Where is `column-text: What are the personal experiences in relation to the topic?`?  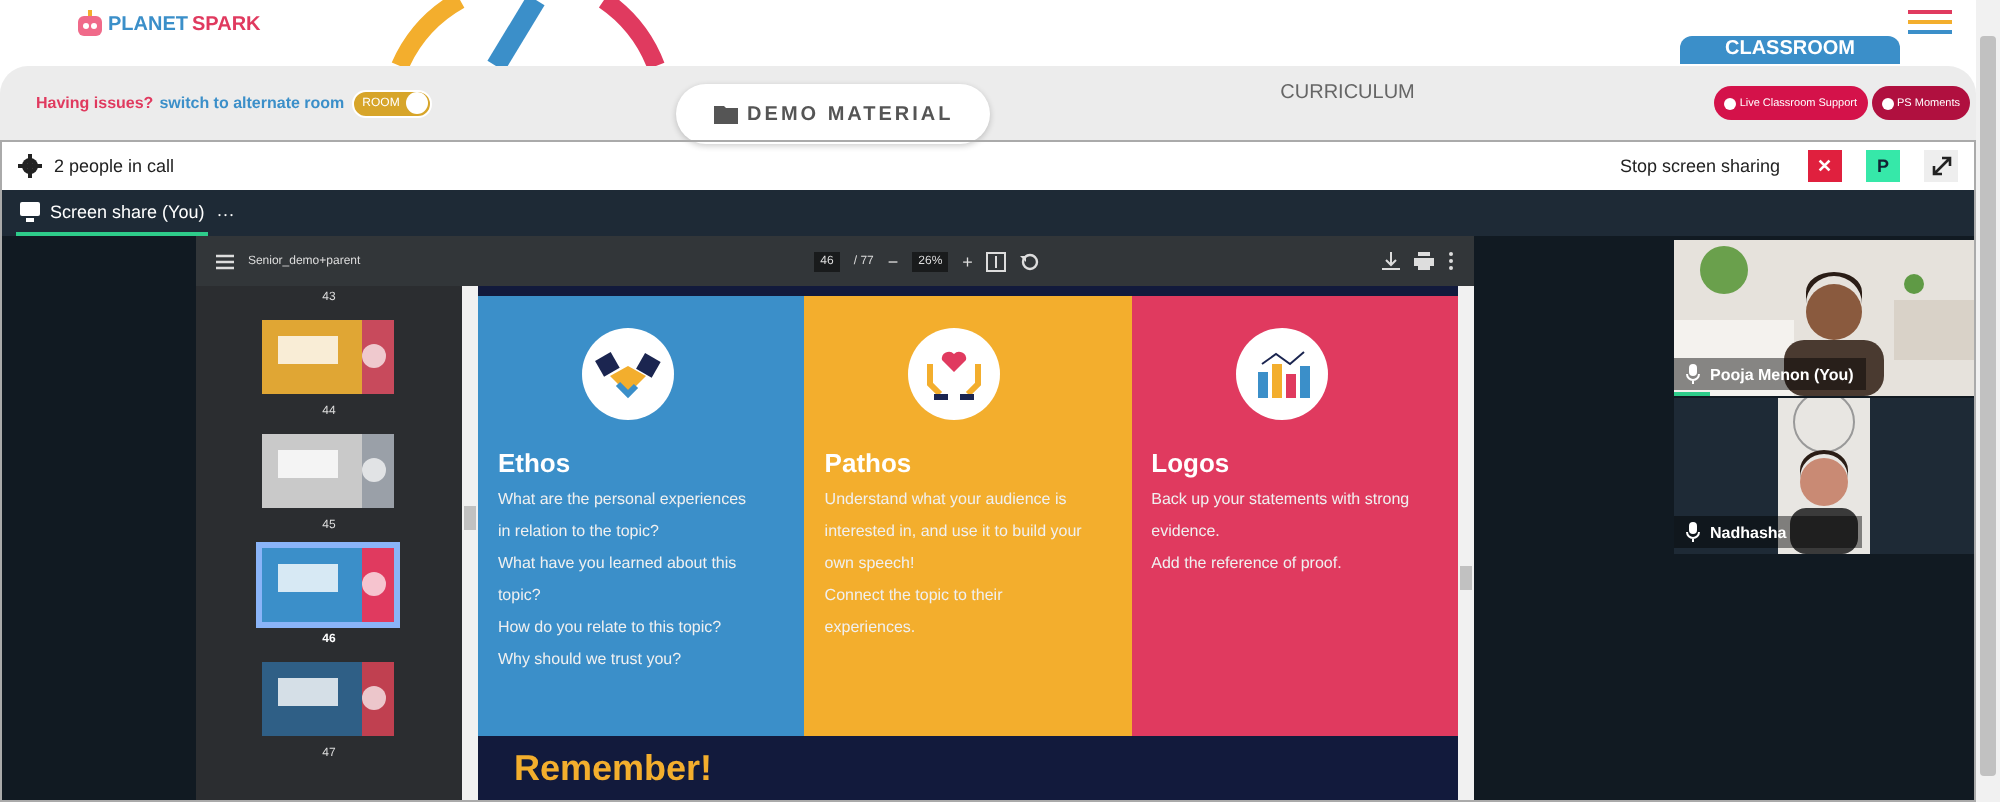 column-text: What are the personal experiences in relation to the topic? is located at coordinates (623, 516).